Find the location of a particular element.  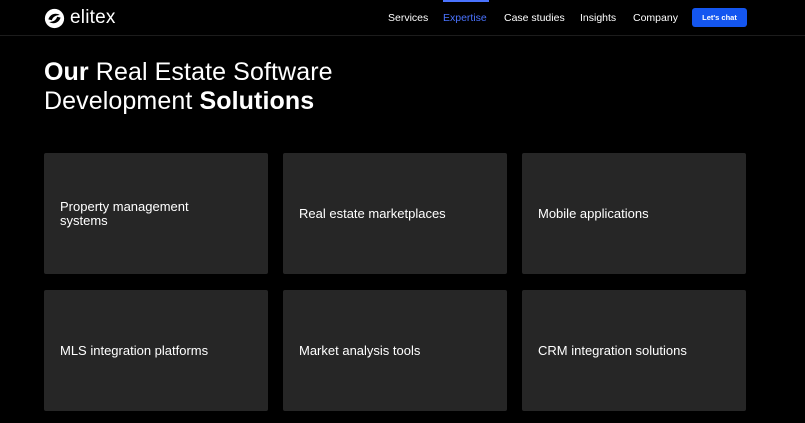

solution-card-crm-integration: CRM integration solutions is located at coordinates (634, 350).